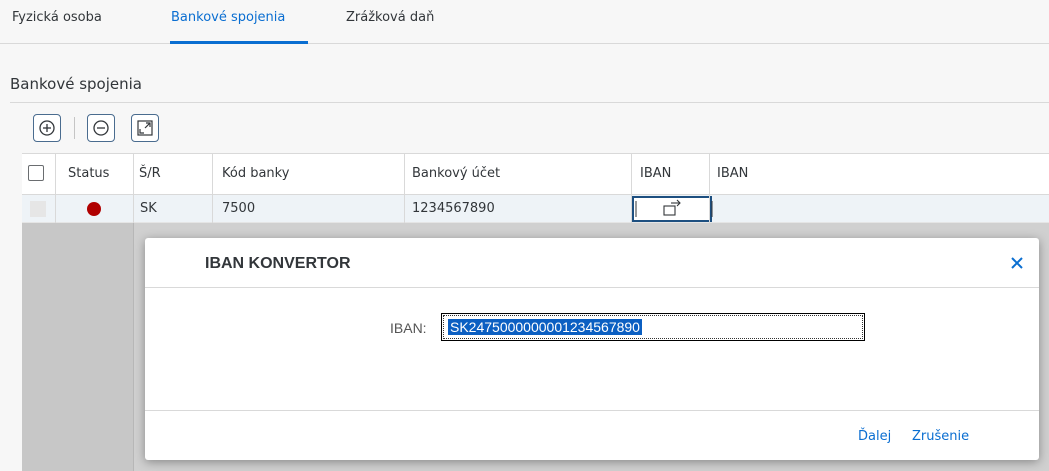 Image resolution: width=1049 pixels, height=471 pixels. I want to click on tab-label: Fyzická osoba, so click(57, 17).